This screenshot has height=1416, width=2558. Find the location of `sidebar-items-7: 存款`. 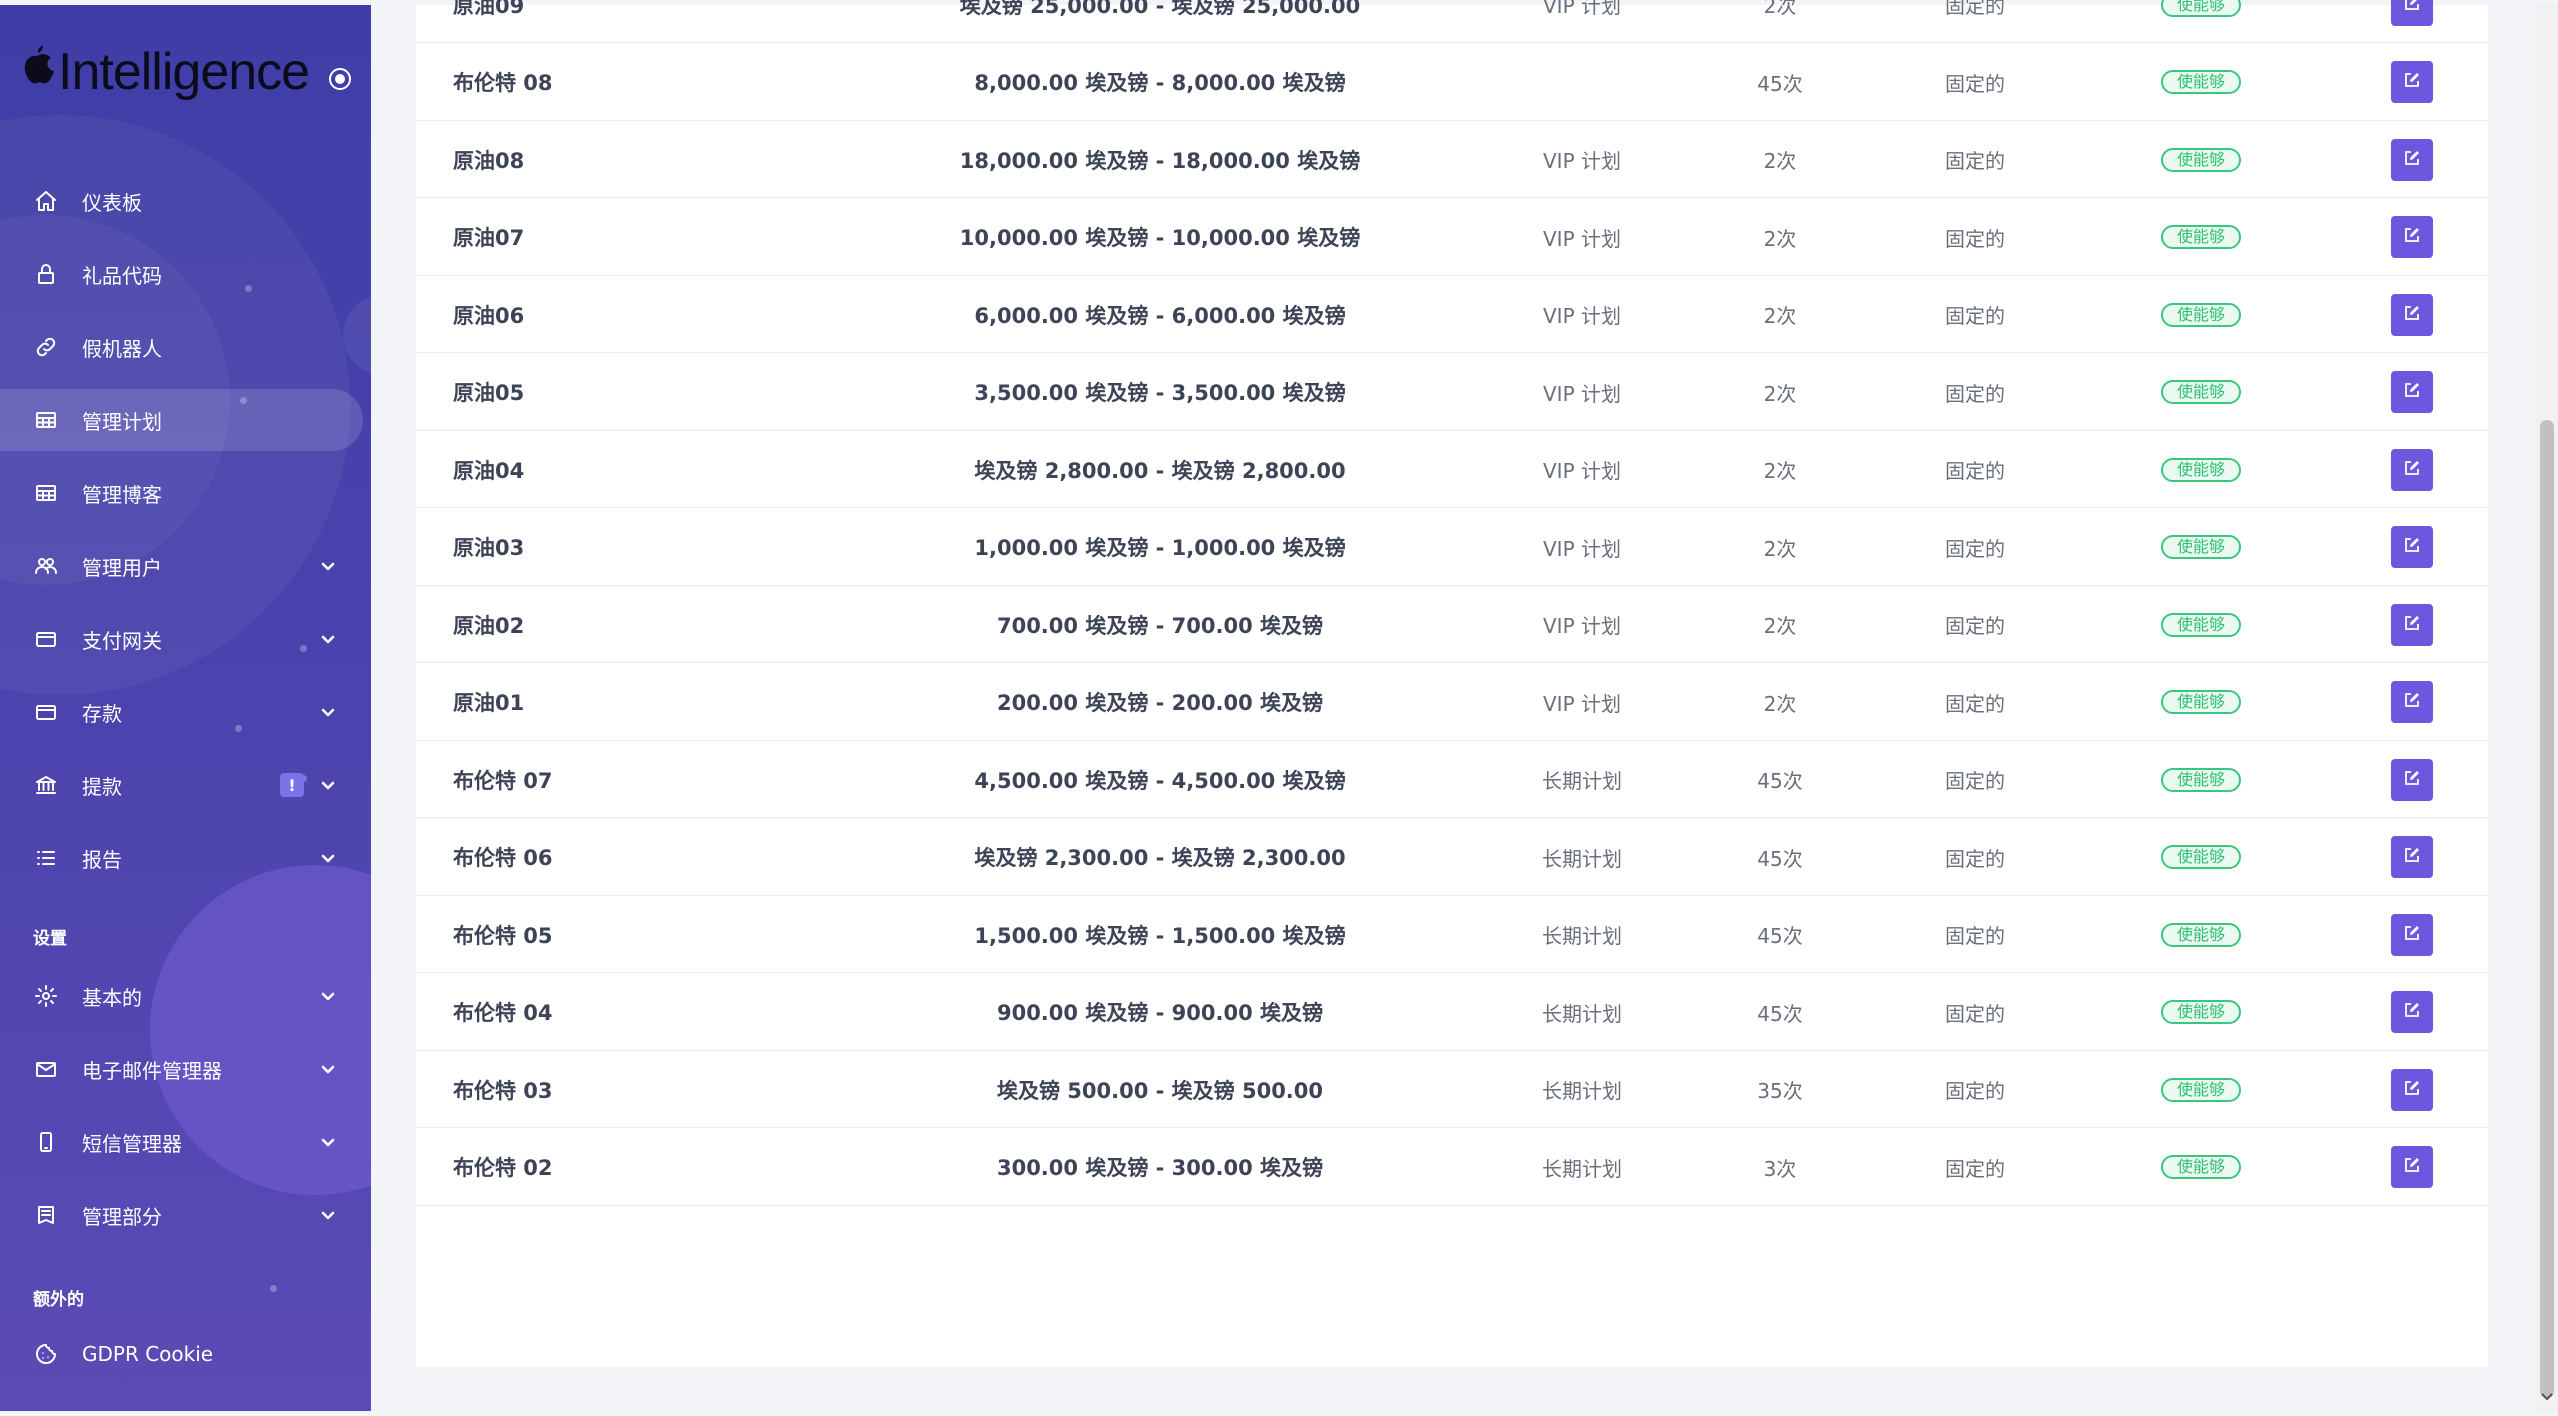

sidebar-items-7: 存款 is located at coordinates (181, 712).